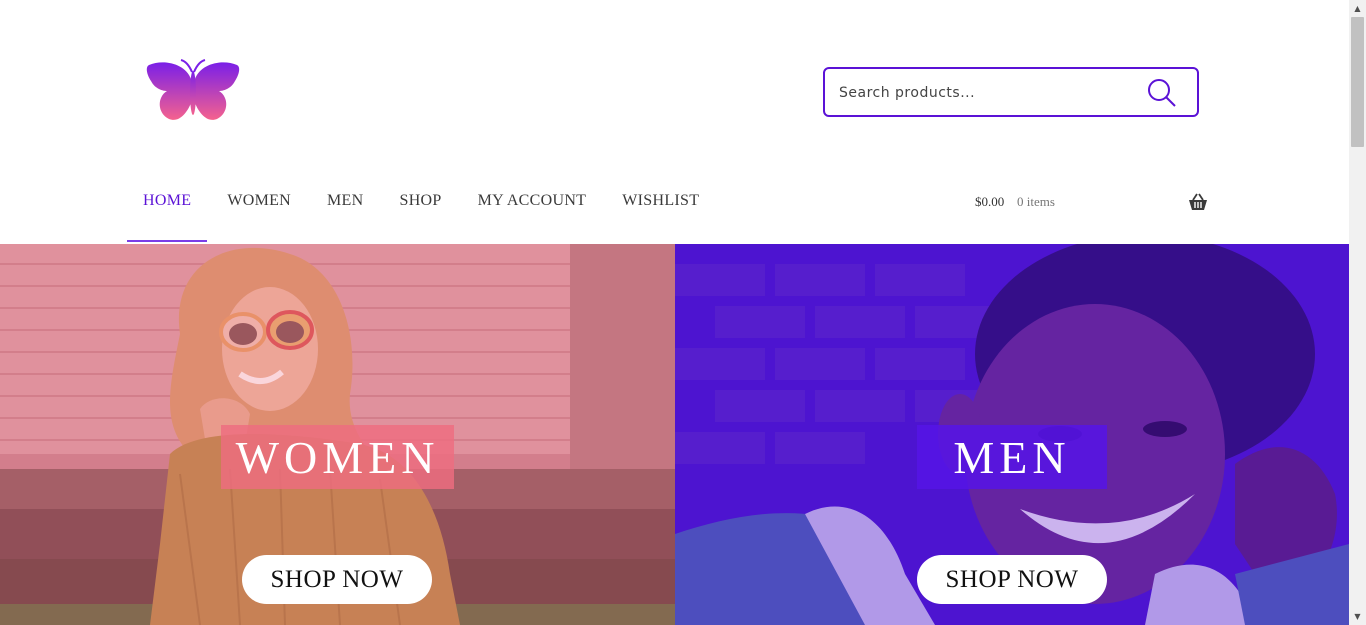 Image resolution: width=1366 pixels, height=625 pixels. I want to click on scroll-thumb, so click(1357, 82).